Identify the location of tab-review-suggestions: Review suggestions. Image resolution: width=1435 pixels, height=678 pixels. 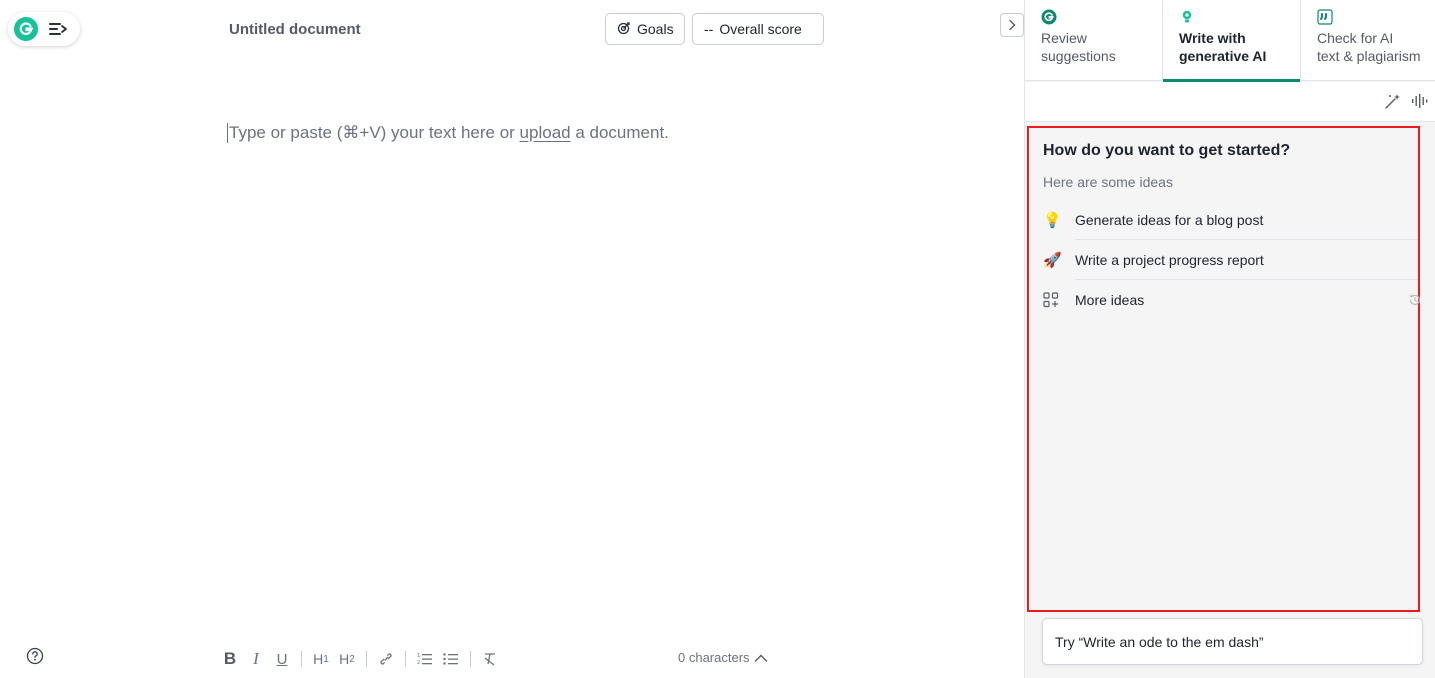
(1094, 40).